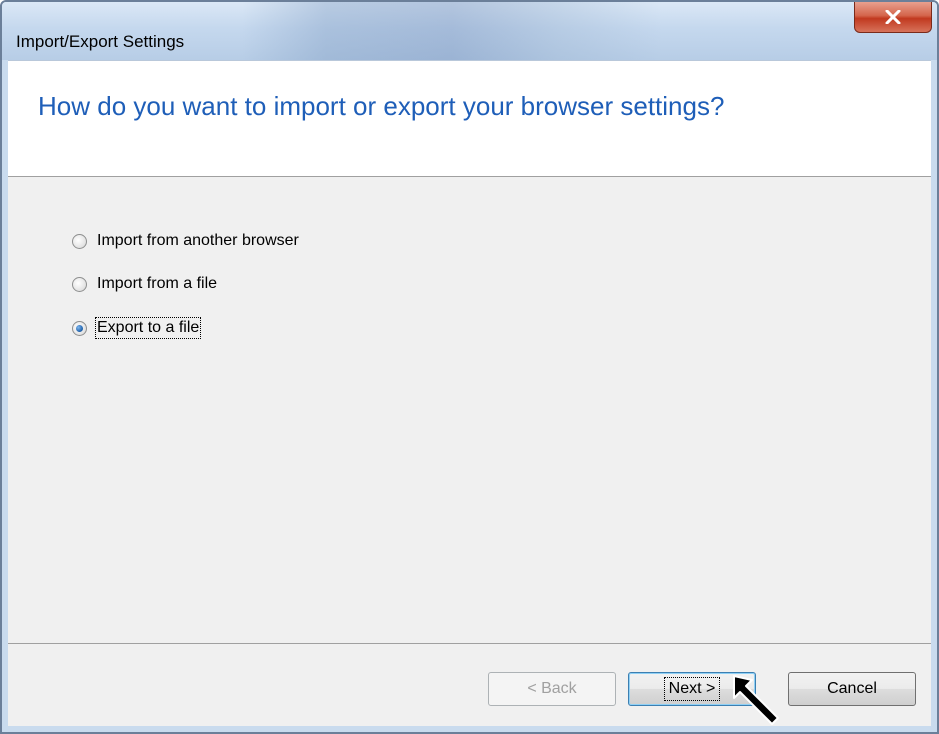 This screenshot has width=939, height=734. I want to click on title-bar: Import/Export Settings, so click(469, 31).